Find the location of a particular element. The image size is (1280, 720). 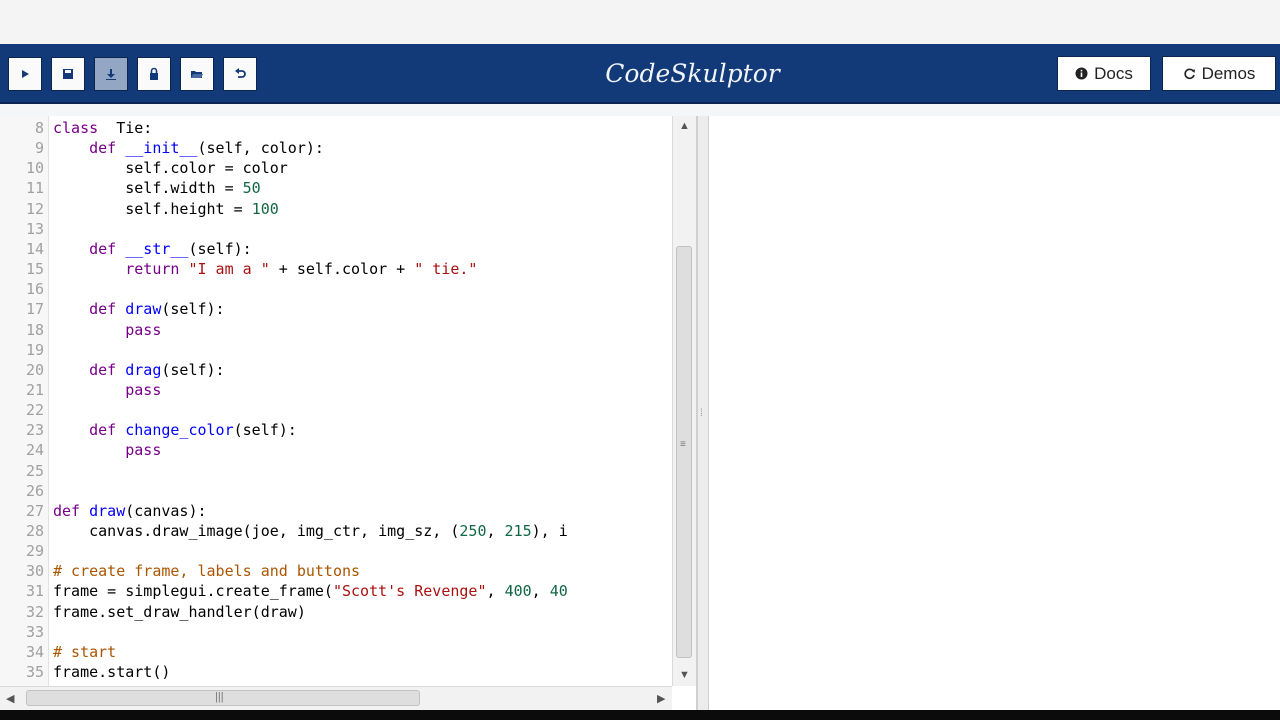

editor-vertical-scrollbar: ▲ ≡ ▼ is located at coordinates (684, 401).